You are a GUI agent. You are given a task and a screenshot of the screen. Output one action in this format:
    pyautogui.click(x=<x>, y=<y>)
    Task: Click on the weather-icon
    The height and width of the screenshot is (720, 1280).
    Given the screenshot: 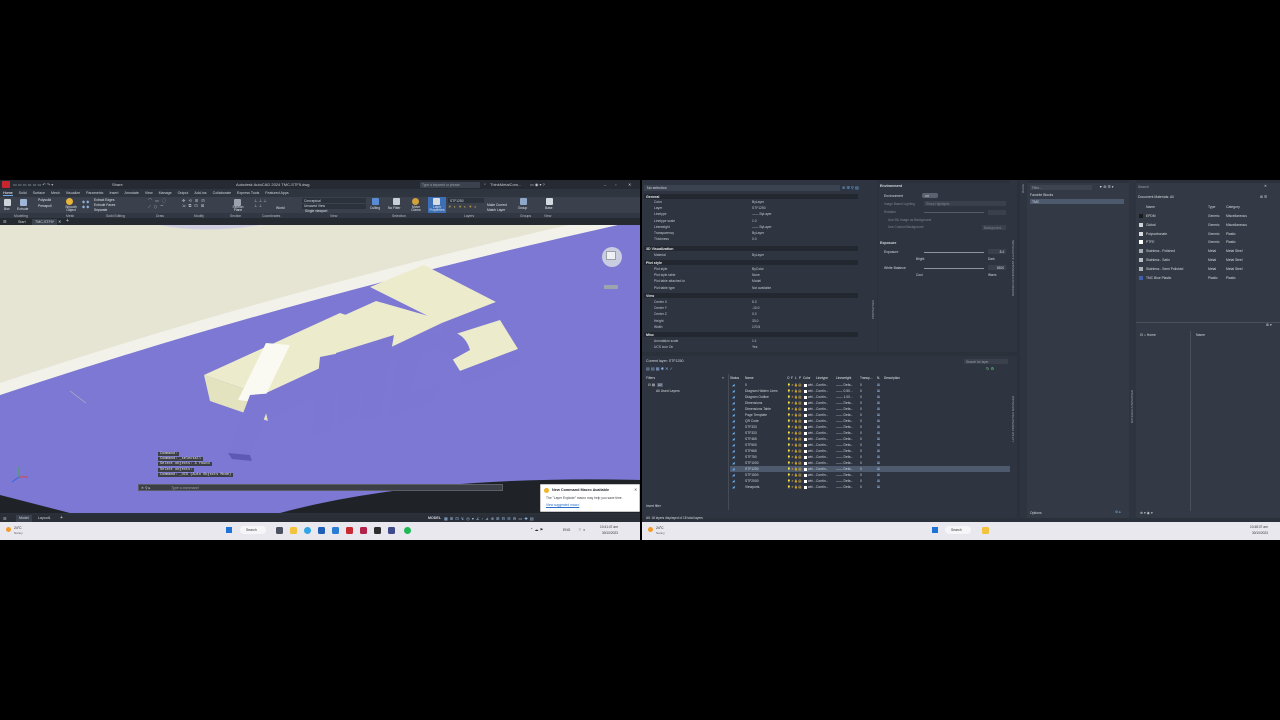 What is the action you would take?
    pyautogui.click(x=8, y=529)
    